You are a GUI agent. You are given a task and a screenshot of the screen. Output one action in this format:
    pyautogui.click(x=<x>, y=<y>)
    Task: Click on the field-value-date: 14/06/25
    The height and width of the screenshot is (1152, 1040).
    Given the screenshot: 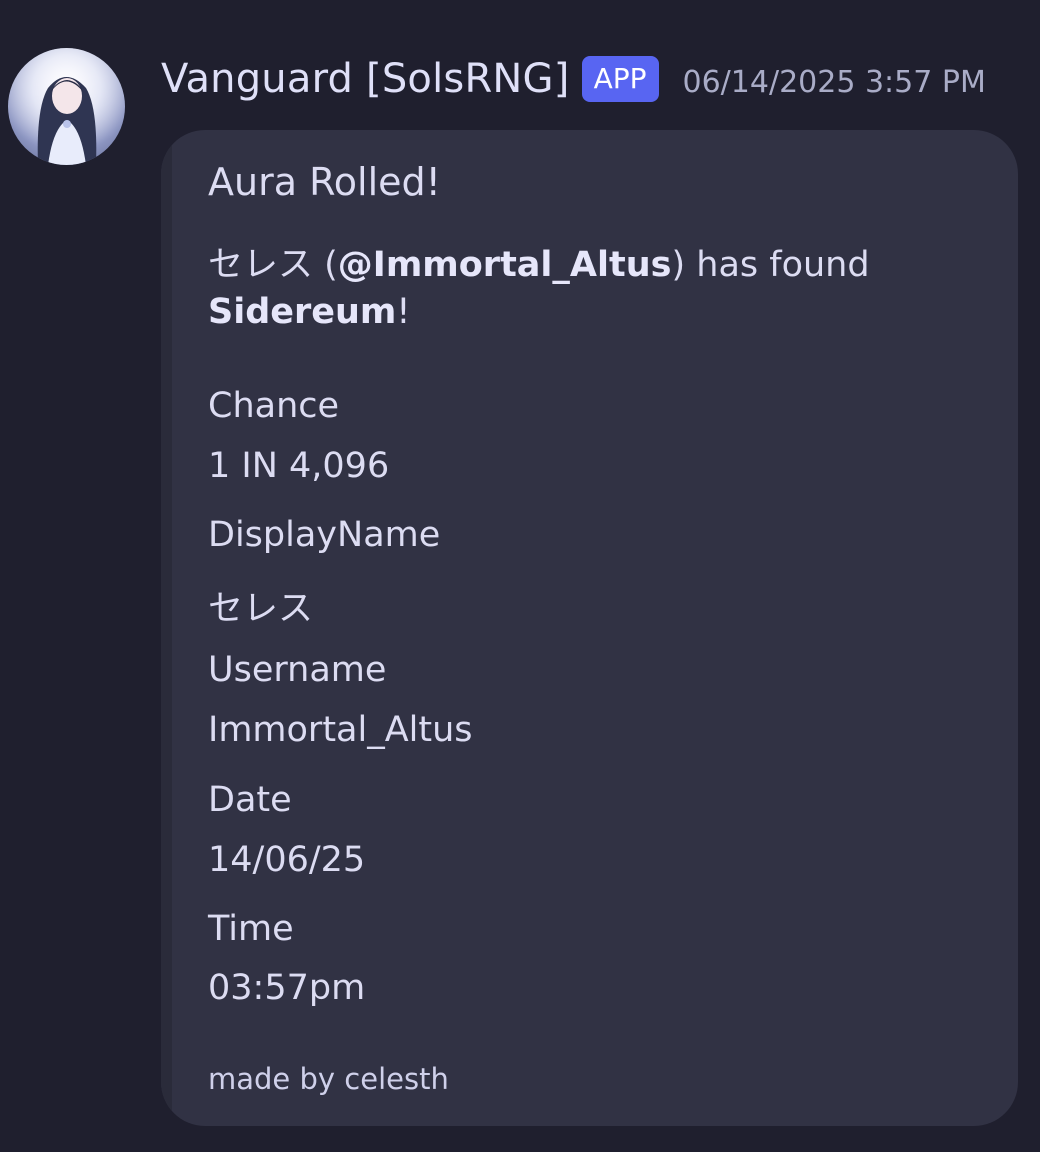 What is the action you would take?
    pyautogui.click(x=287, y=860)
    